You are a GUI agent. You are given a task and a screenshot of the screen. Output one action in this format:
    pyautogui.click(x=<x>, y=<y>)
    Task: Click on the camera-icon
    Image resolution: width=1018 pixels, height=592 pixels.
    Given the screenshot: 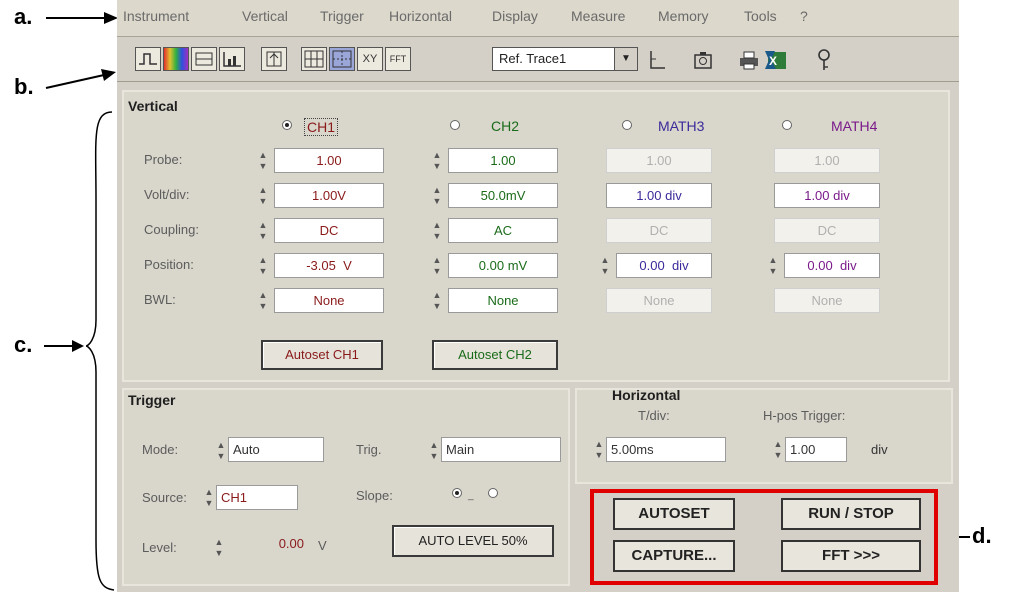 What is the action you would take?
    pyautogui.click(x=703, y=60)
    